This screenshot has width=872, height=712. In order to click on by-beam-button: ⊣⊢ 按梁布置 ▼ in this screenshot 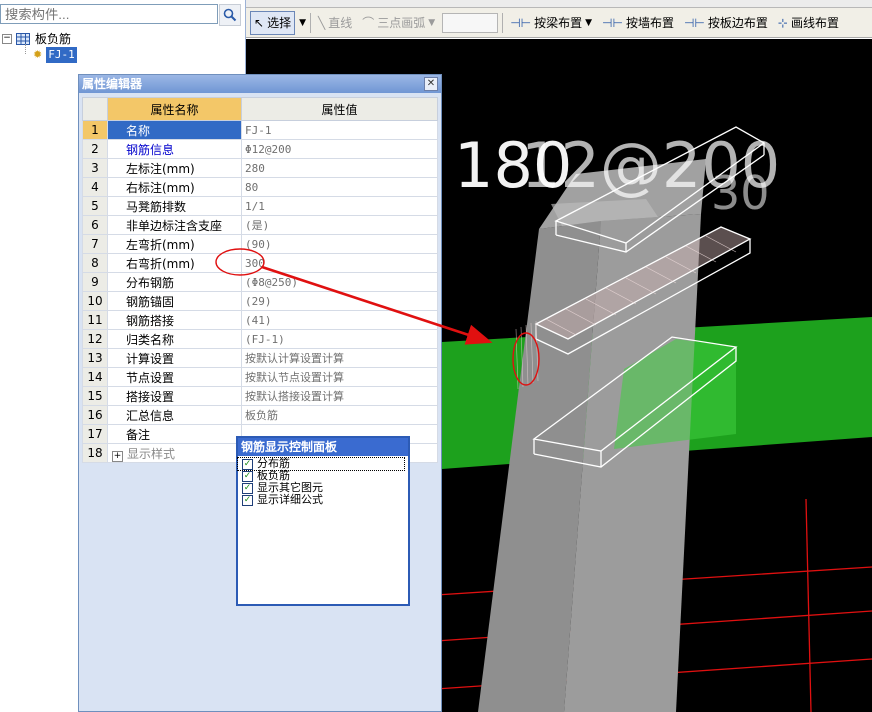, I will do `click(551, 23)`.